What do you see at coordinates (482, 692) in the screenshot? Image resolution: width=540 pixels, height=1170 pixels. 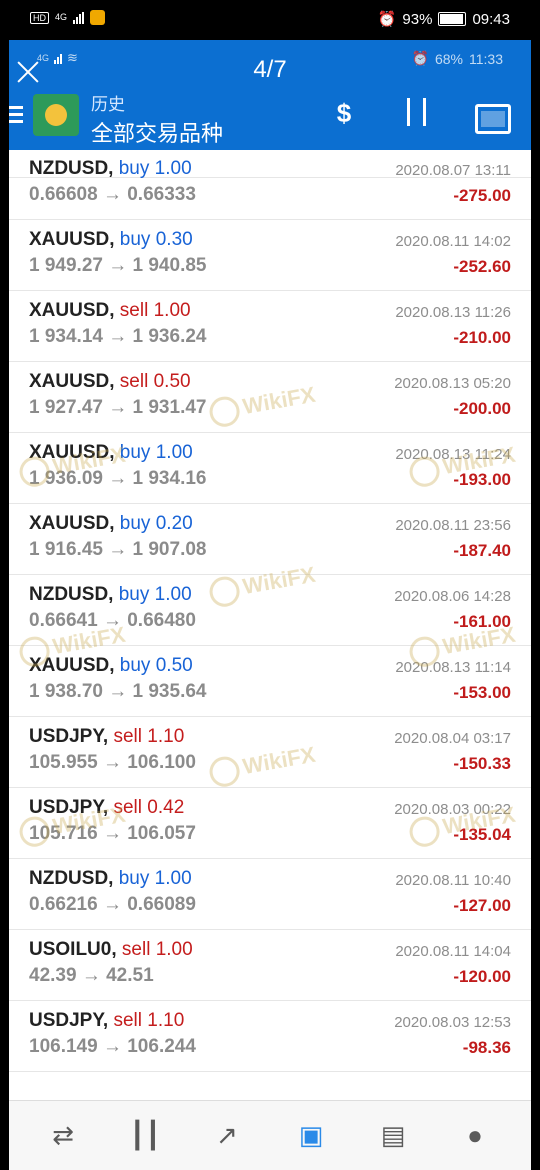 I see `trade-profit: -153.00` at bounding box center [482, 692].